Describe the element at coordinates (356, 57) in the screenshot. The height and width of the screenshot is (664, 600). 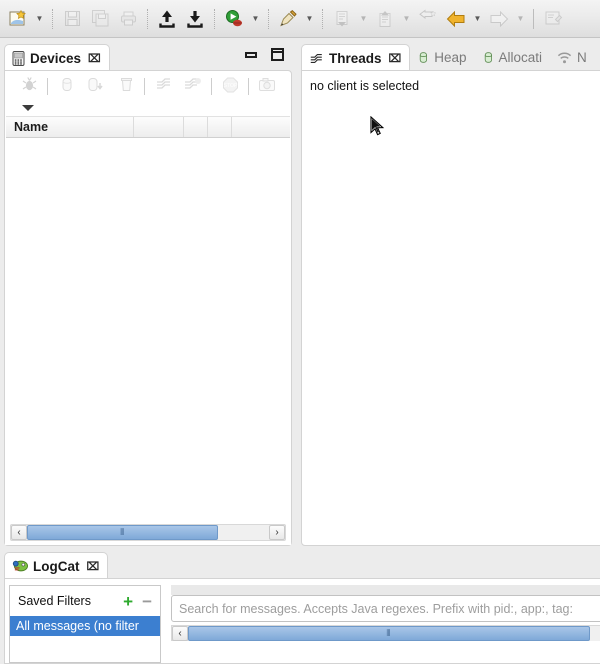
I see `tab-threads: Threads ⌧` at that location.